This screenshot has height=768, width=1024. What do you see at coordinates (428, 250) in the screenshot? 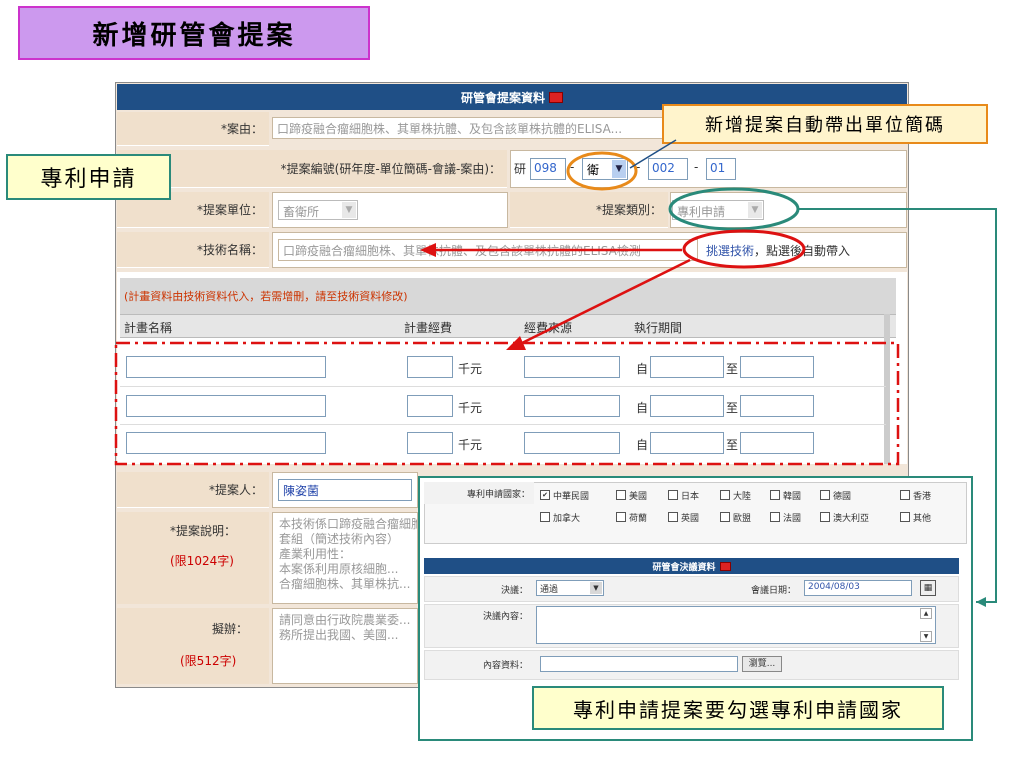
I see `tech-fill-arrowhead` at bounding box center [428, 250].